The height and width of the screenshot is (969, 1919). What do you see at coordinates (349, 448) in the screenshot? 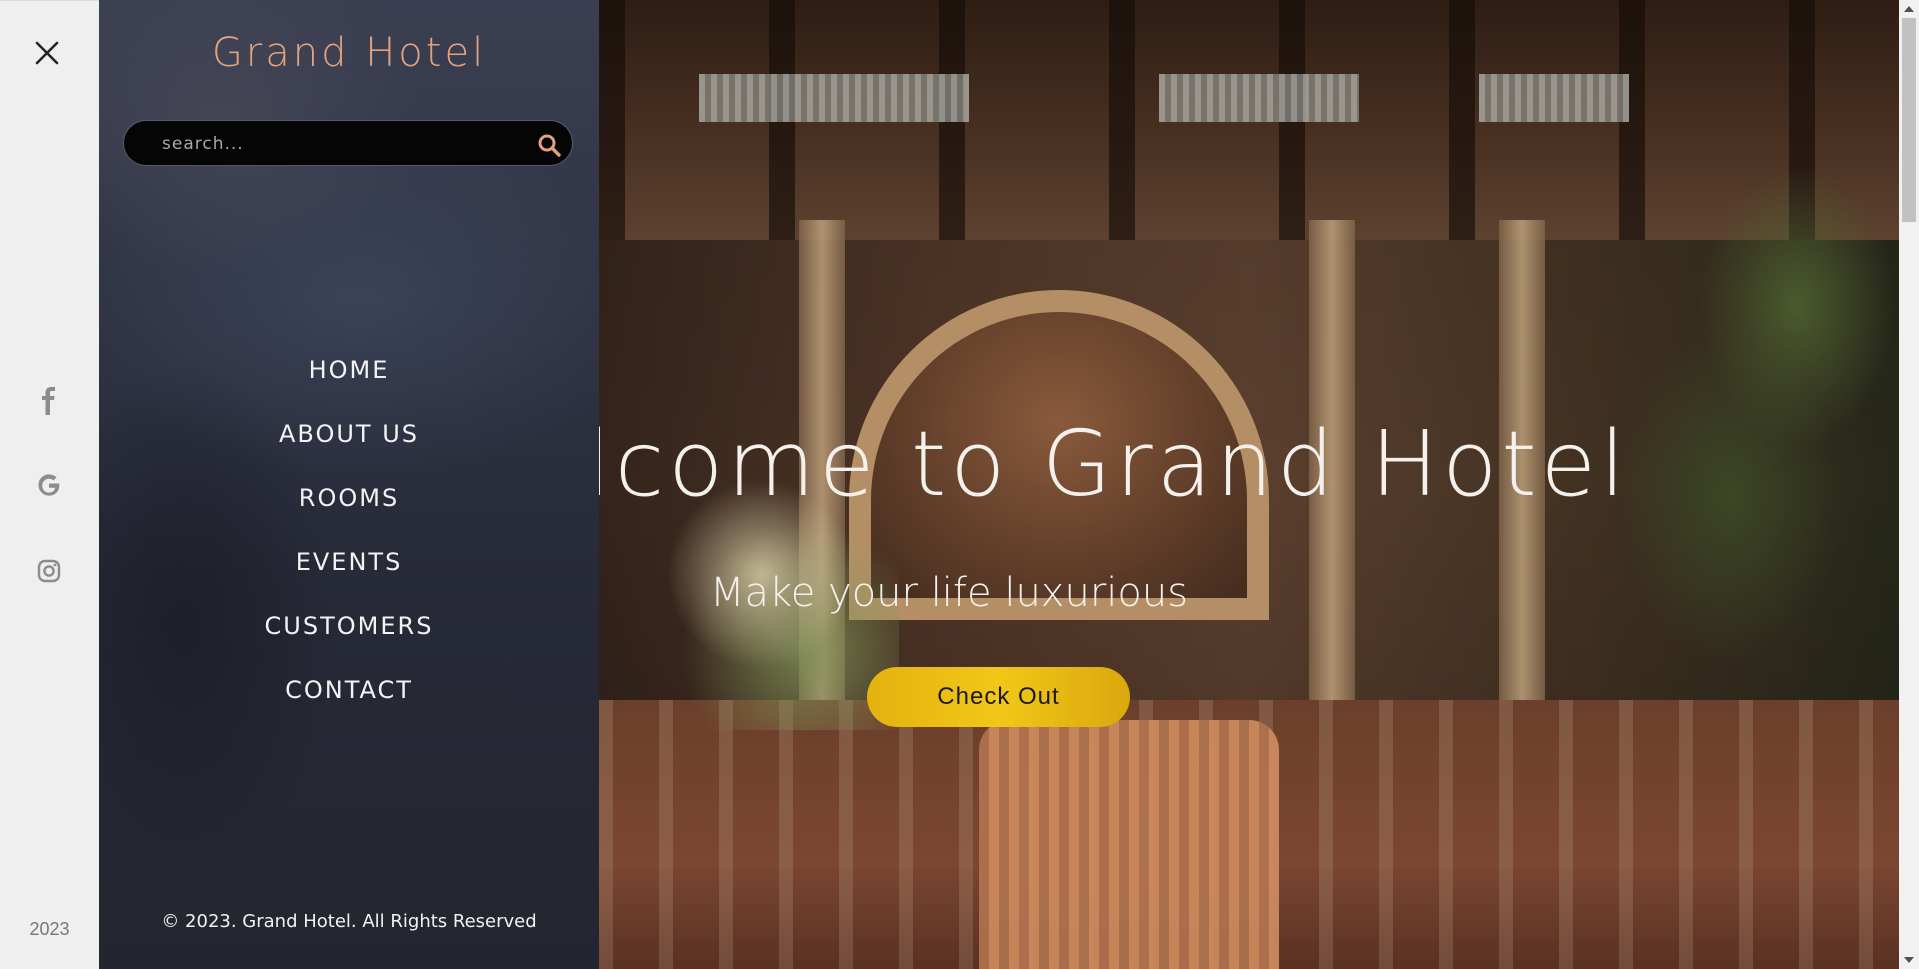
I see `nav-item-about-us: ABOUT US` at bounding box center [349, 448].